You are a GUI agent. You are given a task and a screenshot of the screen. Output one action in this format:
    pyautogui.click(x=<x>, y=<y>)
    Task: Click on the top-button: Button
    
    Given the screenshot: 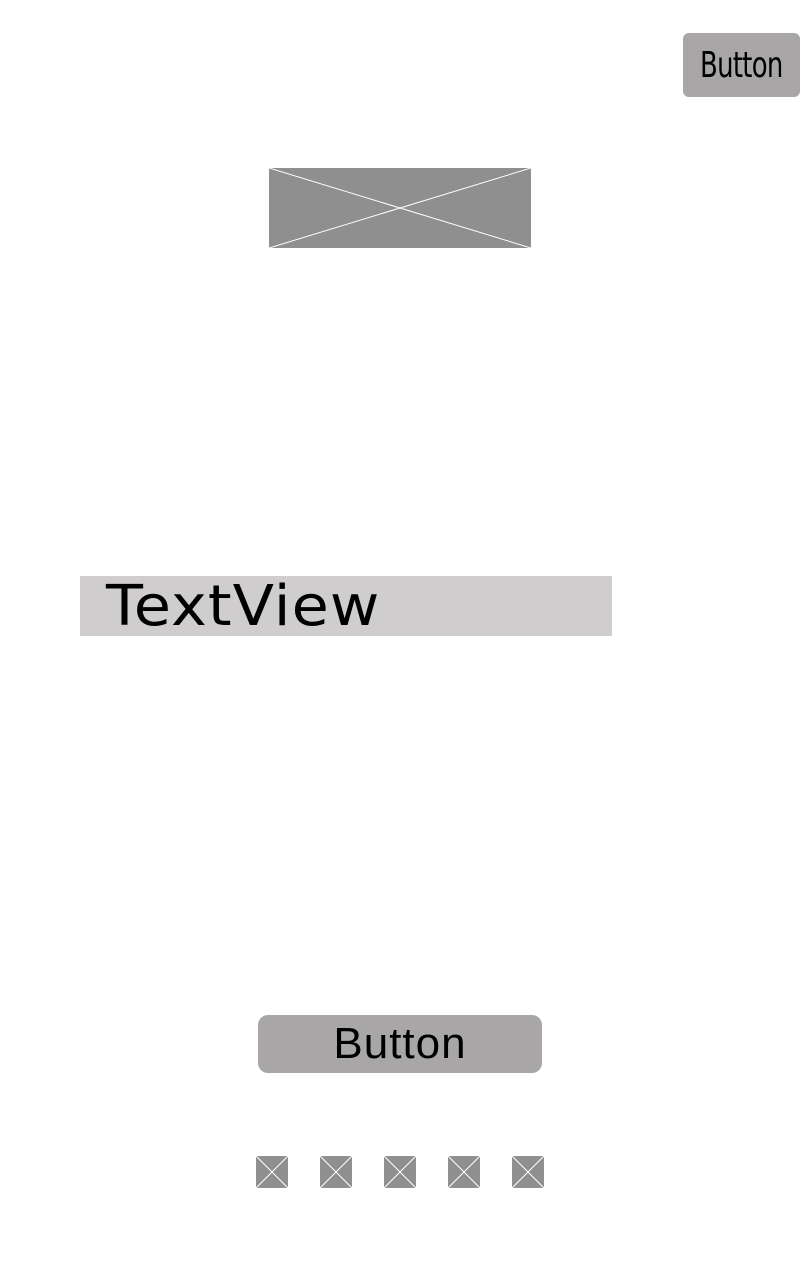 What is the action you would take?
    pyautogui.click(x=741, y=65)
    